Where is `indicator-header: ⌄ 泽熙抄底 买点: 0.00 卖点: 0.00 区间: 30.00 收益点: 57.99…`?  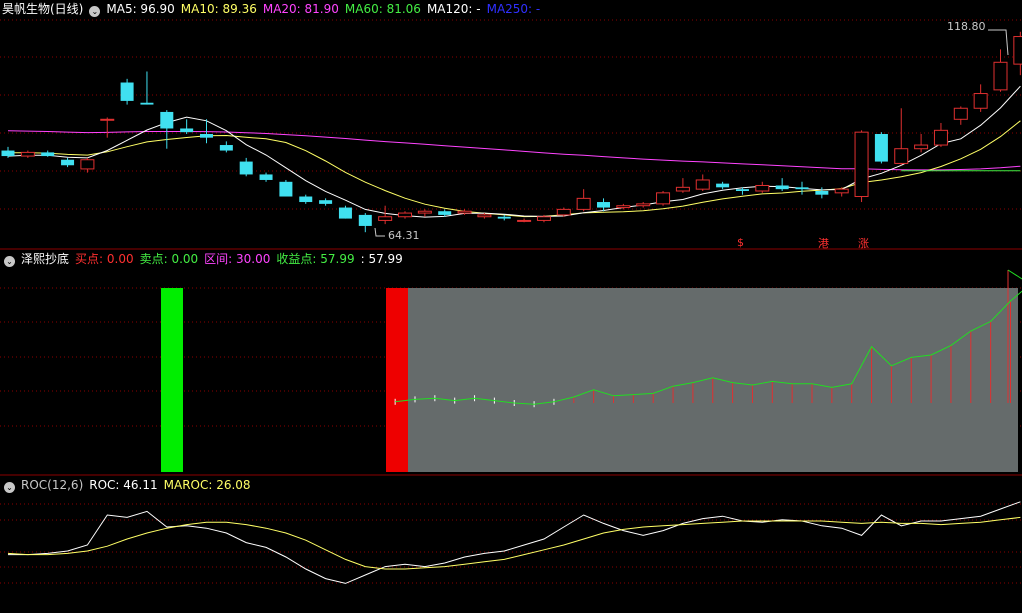 indicator-header: ⌄ 泽熙抄底 买点: 0.00 卖点: 0.00 区间: 30.00 收益点: 57.99… is located at coordinates (204, 259).